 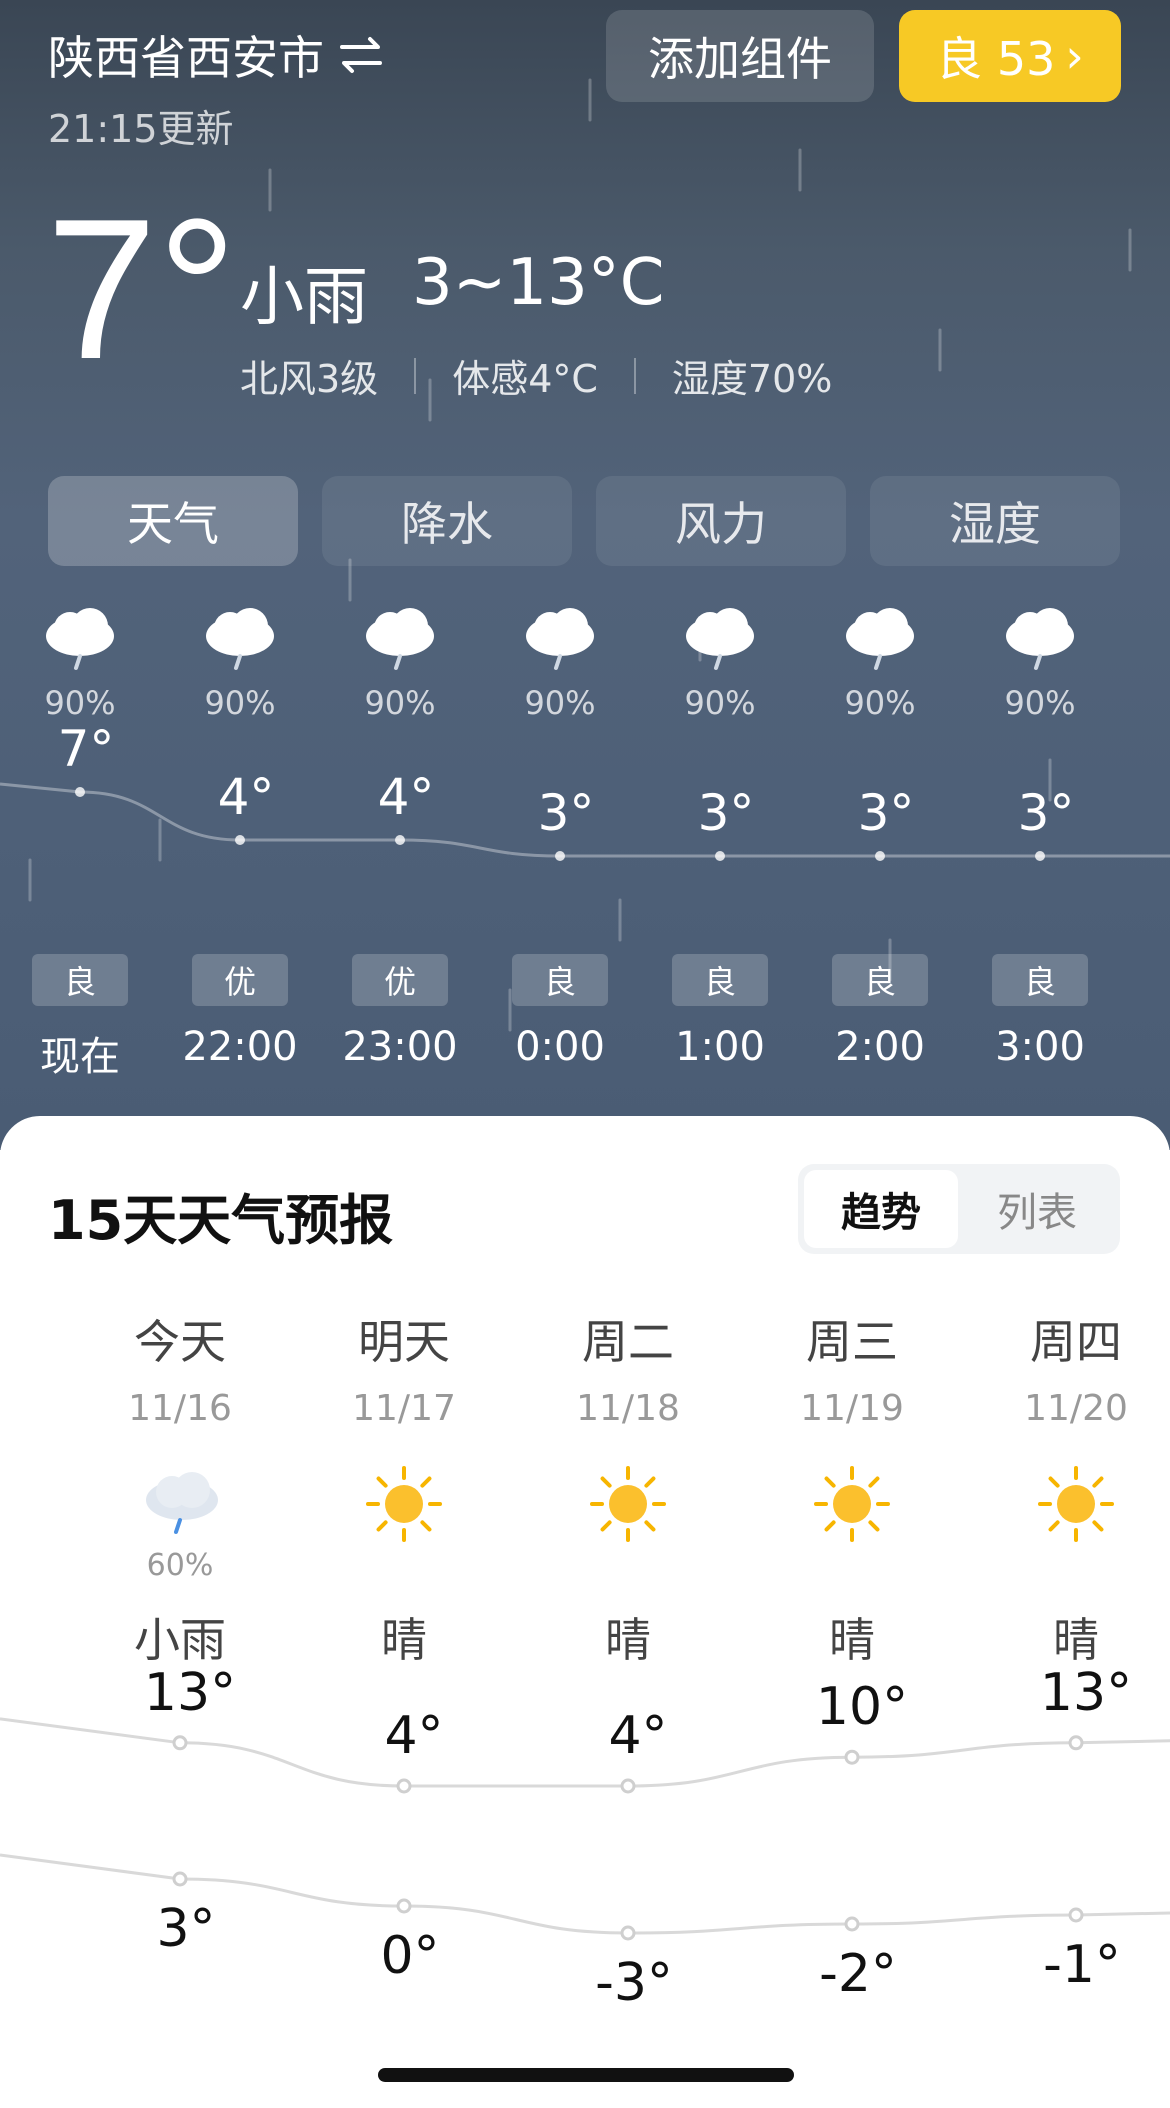 I want to click on current-details: 北风3级 体感4°C 湿度70%, so click(x=536, y=375).